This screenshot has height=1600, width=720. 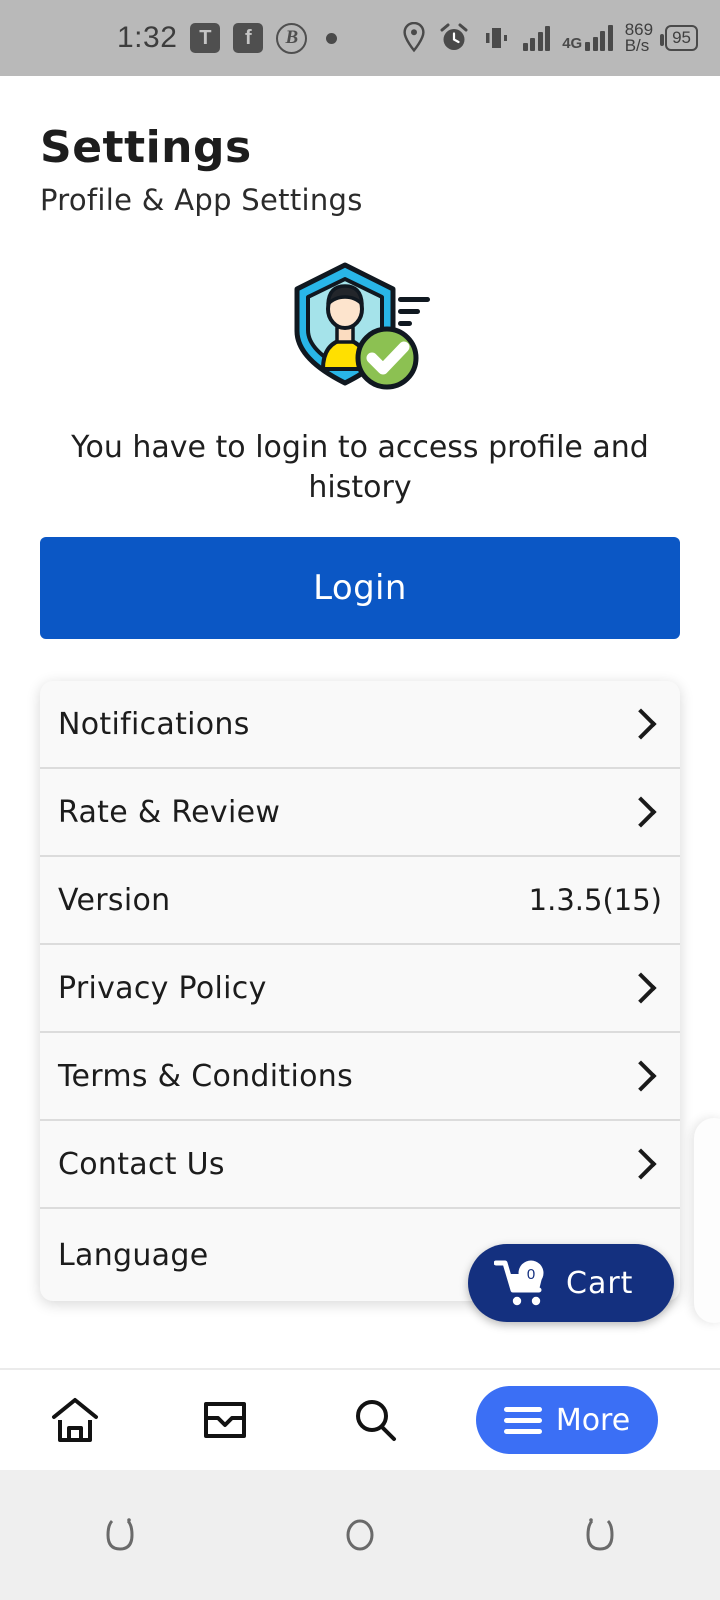 I want to click on mobile-data-icon: 4G, so click(x=587, y=38).